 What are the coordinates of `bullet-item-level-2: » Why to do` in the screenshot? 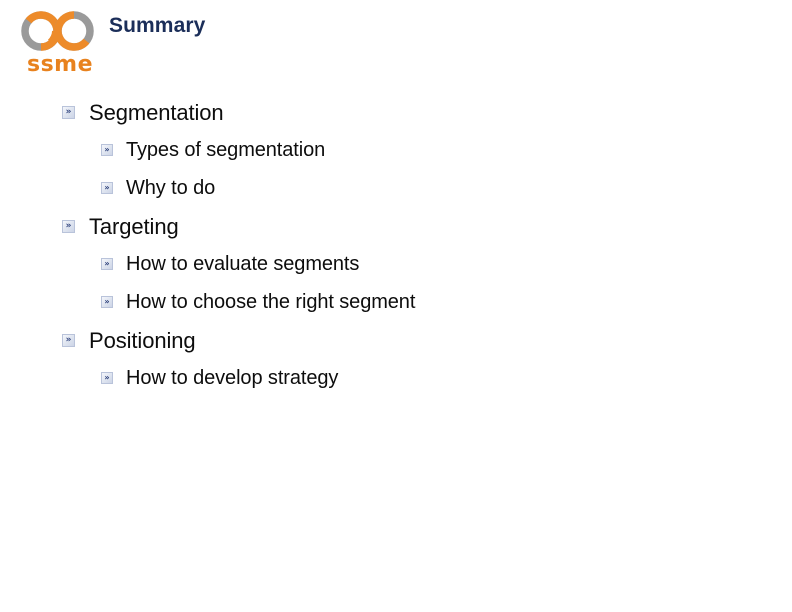 It's located at (396, 193).